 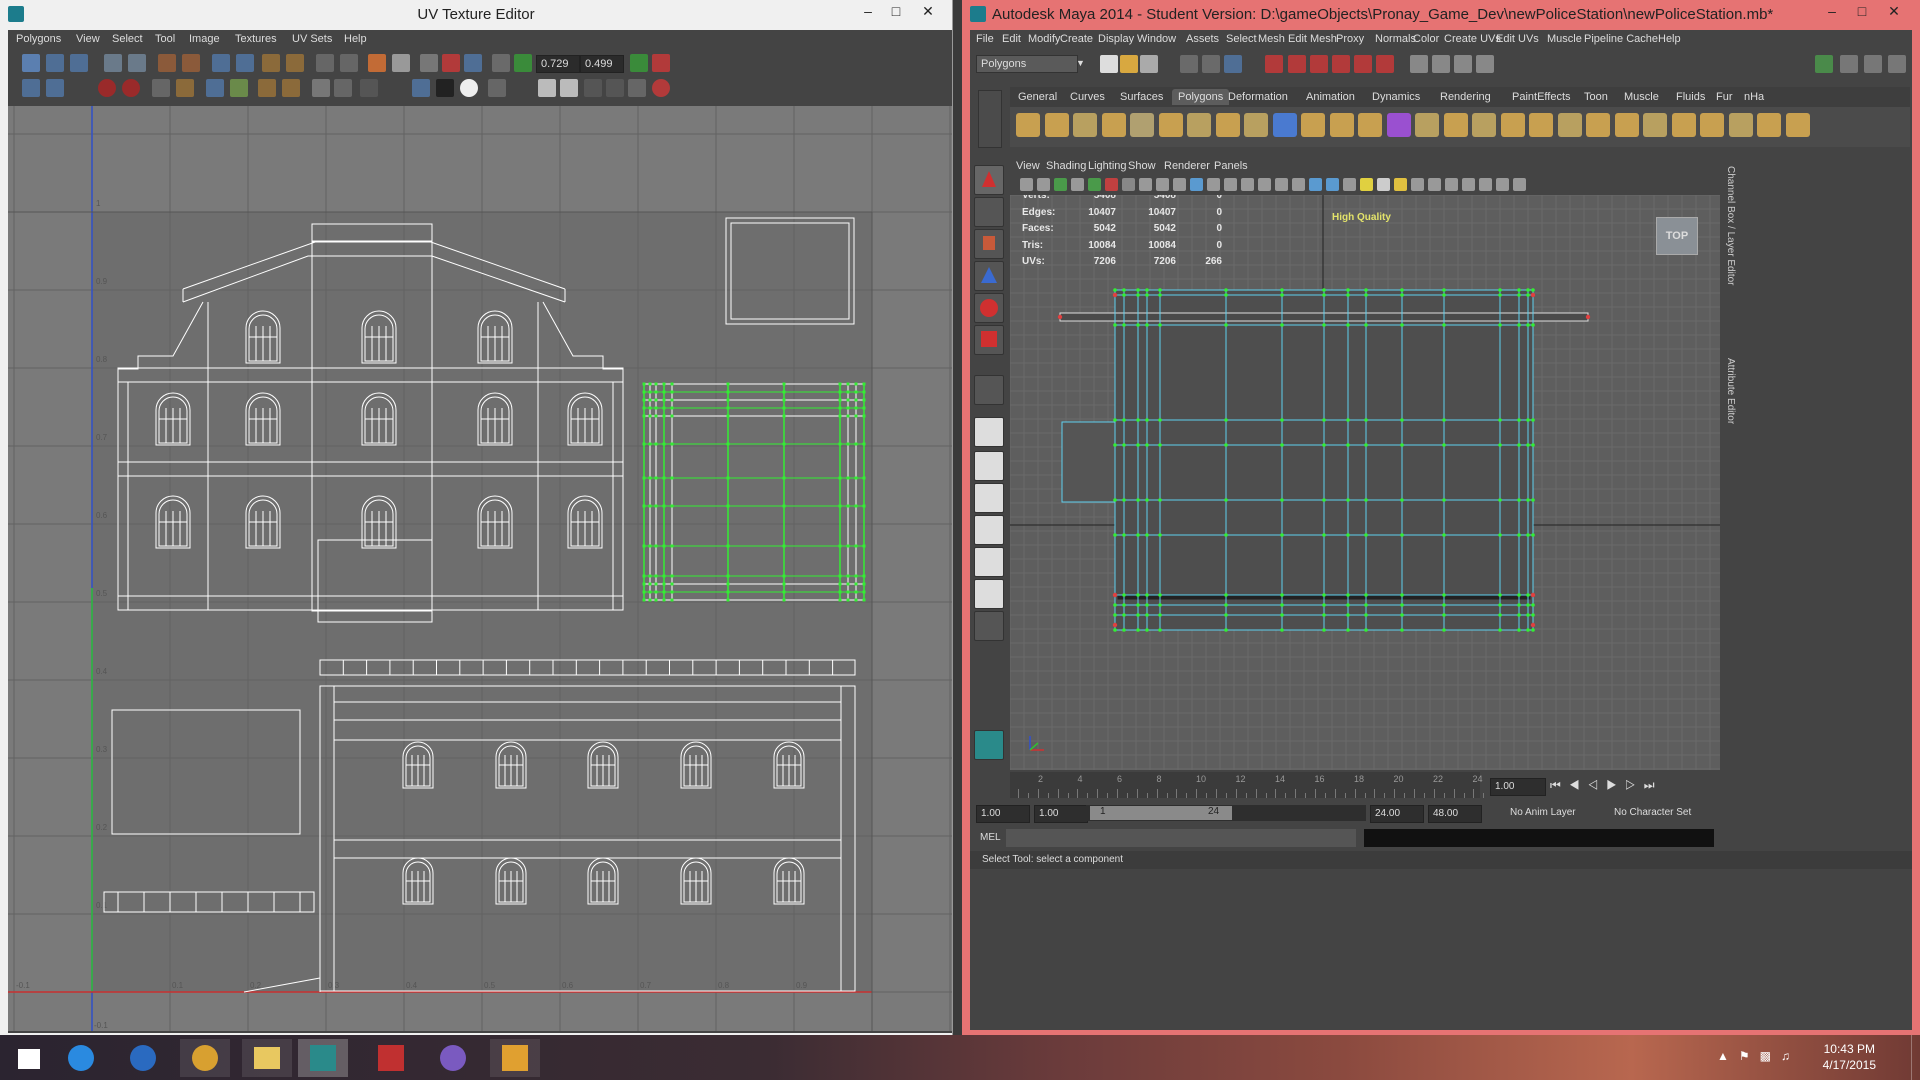 What do you see at coordinates (1849, 64) in the screenshot?
I see `layout-icon` at bounding box center [1849, 64].